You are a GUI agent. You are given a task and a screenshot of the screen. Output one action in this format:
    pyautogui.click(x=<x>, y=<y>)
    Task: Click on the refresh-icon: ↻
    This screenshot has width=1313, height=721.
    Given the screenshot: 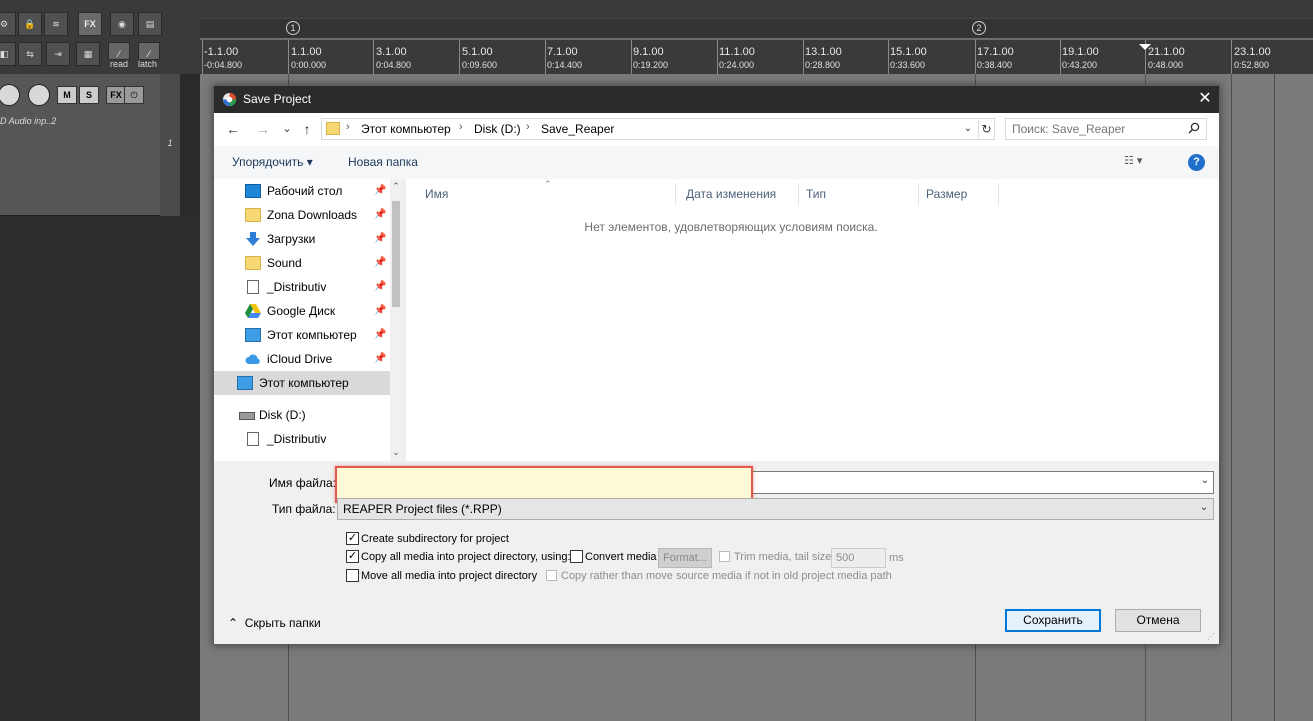 What is the action you would take?
    pyautogui.click(x=986, y=129)
    